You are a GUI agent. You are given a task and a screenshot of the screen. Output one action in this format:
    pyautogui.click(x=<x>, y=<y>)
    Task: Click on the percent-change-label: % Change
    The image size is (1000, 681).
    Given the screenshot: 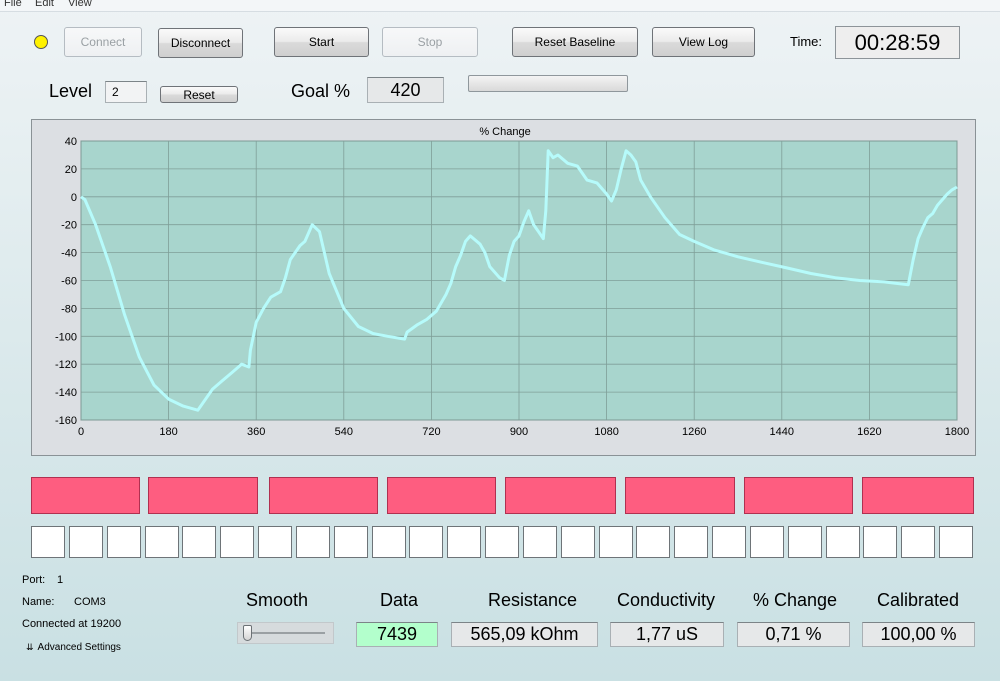 What is the action you would take?
    pyautogui.click(x=795, y=600)
    